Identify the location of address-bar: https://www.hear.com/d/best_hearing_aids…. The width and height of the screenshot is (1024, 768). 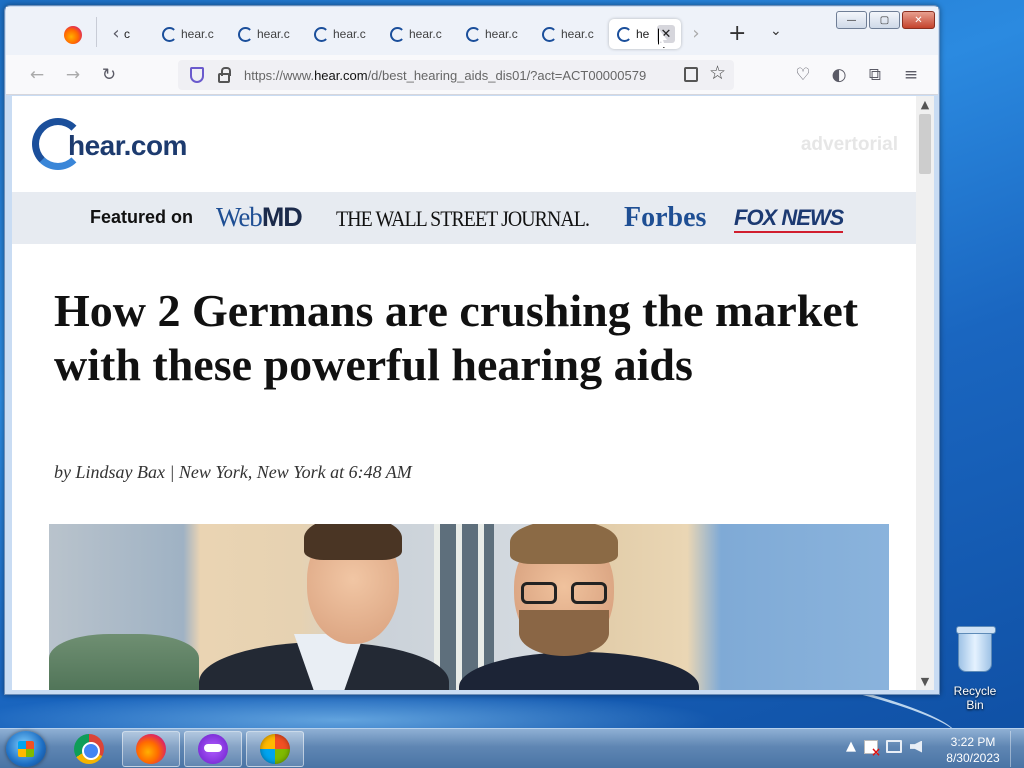
(456, 75).